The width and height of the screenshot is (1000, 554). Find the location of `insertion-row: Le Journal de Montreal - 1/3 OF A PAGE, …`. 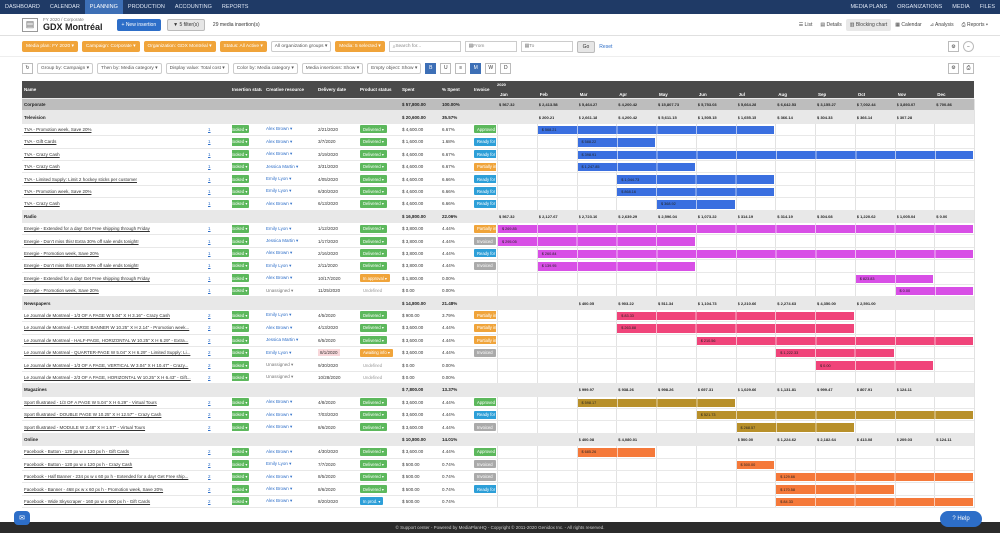

insertion-row: Le Journal de Montreal - 1/3 OF A PAGE, … is located at coordinates (498, 365).